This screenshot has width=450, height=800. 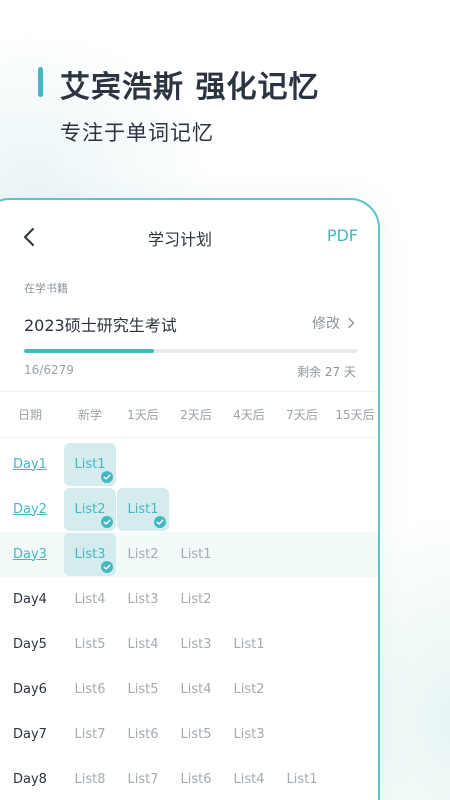 I want to click on schedule-row: Day7 List7 List6 List5 List3, so click(x=189, y=734).